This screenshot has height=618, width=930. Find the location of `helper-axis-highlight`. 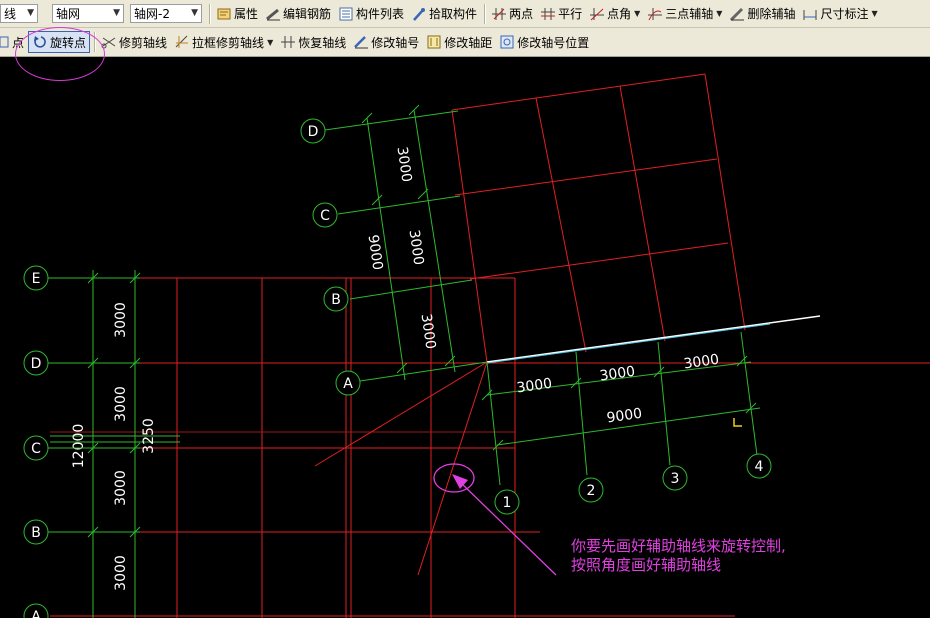

helper-axis-highlight is located at coordinates (628, 343).